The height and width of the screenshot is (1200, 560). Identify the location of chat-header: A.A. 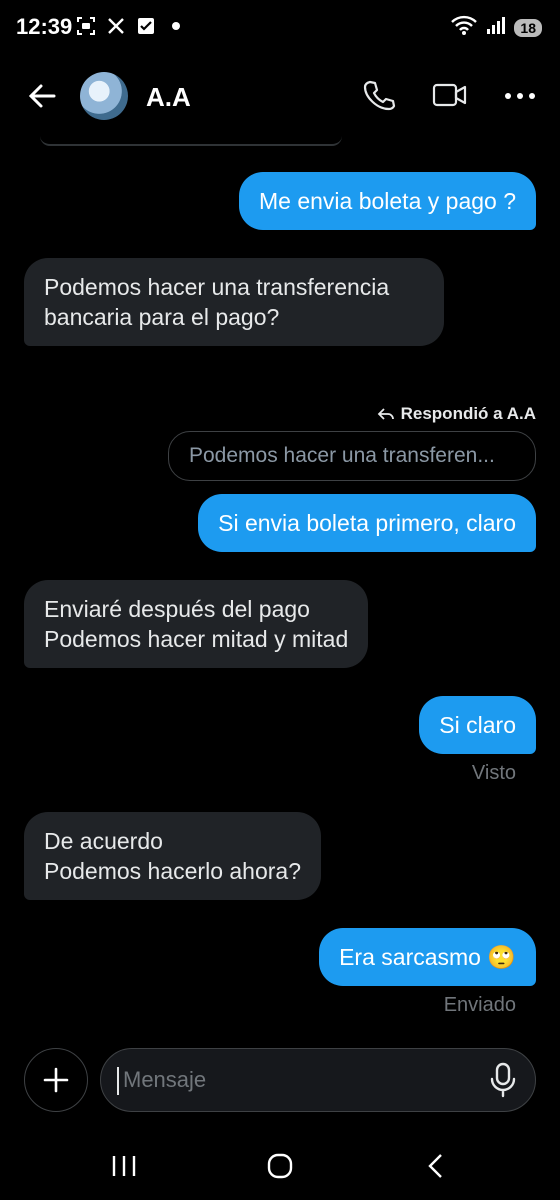
(280, 96).